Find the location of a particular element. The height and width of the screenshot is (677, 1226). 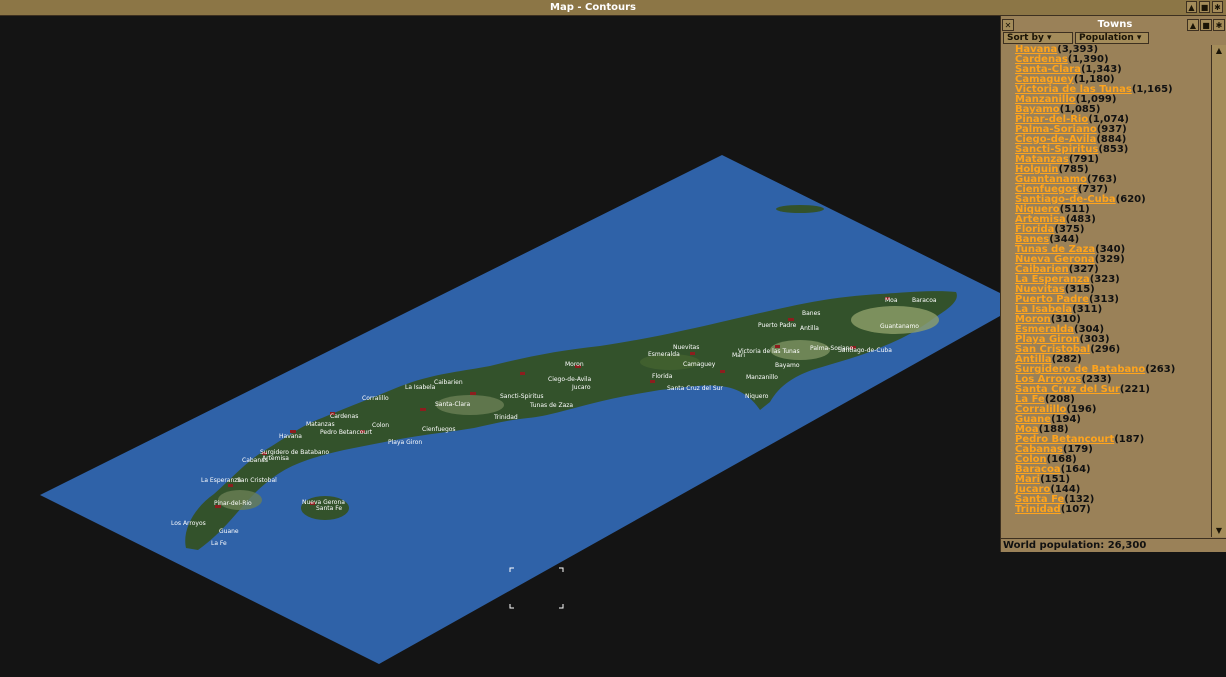

sort-criteria-value: Population is located at coordinates (1106, 38).